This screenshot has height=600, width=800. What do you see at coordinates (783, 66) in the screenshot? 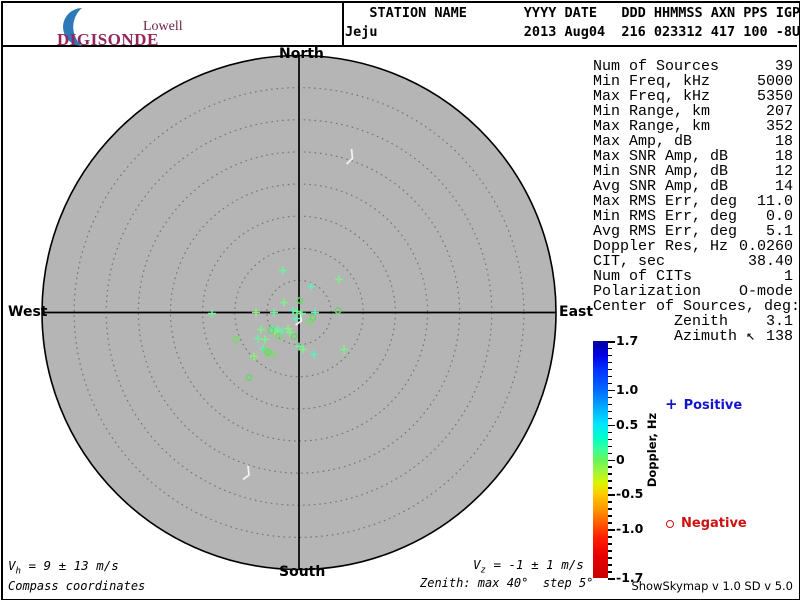
I see `stats-value: 39` at bounding box center [783, 66].